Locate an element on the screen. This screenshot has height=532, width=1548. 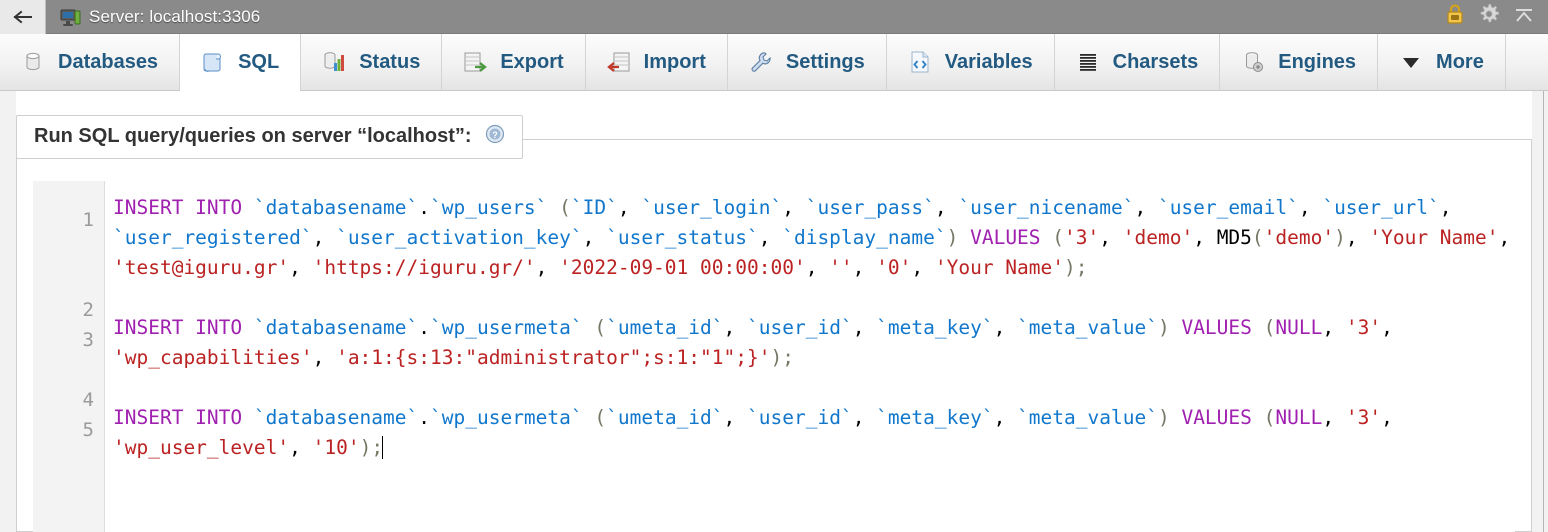
titlebar-actions is located at coordinates (1496, 16).